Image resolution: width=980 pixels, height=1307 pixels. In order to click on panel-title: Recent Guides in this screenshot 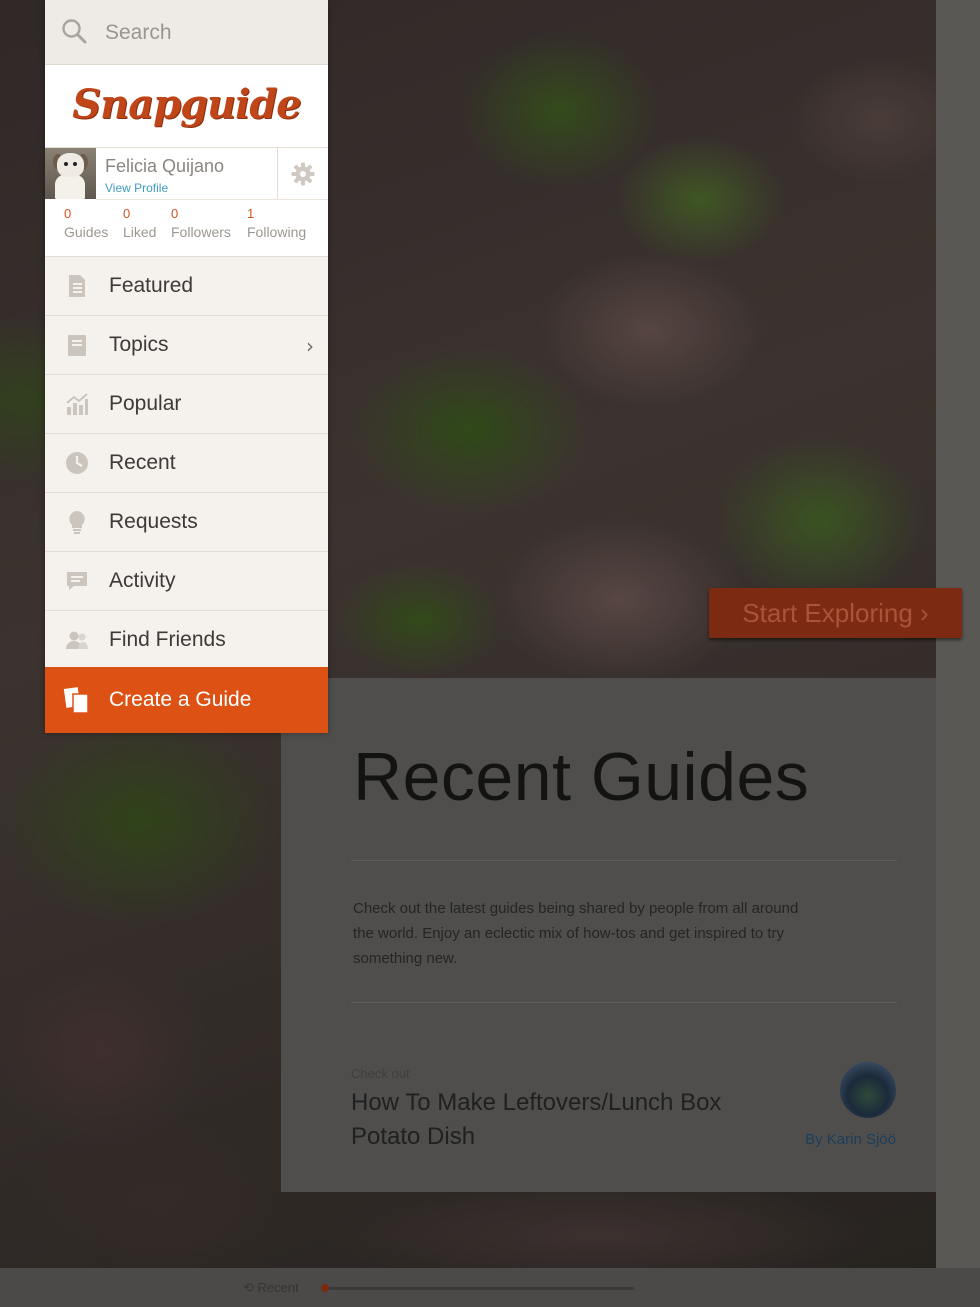, I will do `click(581, 777)`.